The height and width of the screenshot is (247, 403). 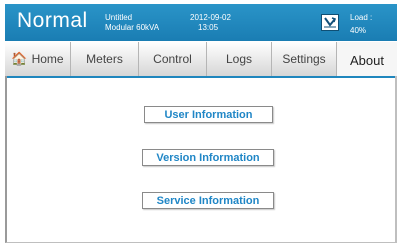 What do you see at coordinates (19, 58) in the screenshot?
I see `home-icon: 🏠` at bounding box center [19, 58].